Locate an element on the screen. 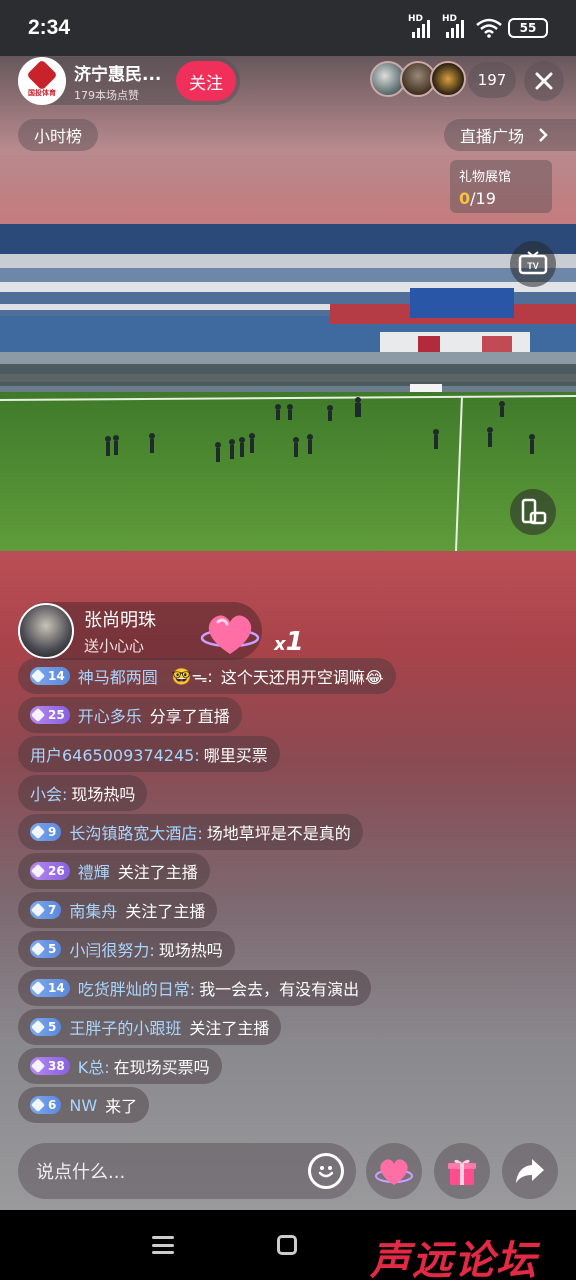 The image size is (576, 1280). status-icons: HD HD 55 is located at coordinates (478, 26).